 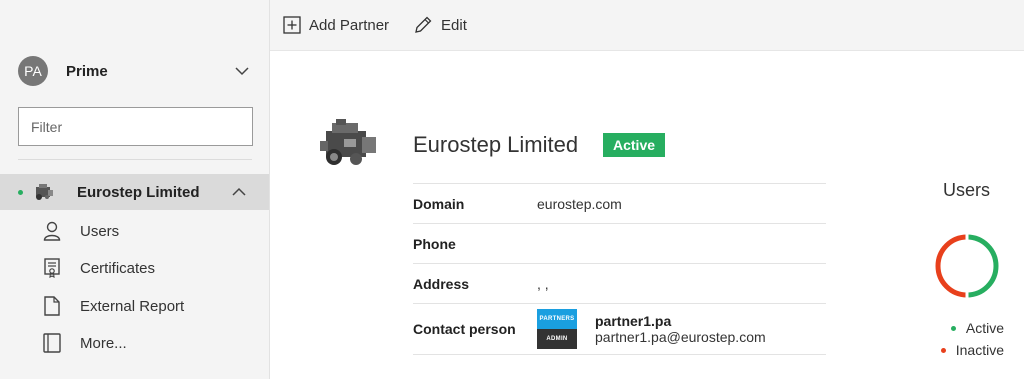 I want to click on edit-button: Edit, so click(x=440, y=25).